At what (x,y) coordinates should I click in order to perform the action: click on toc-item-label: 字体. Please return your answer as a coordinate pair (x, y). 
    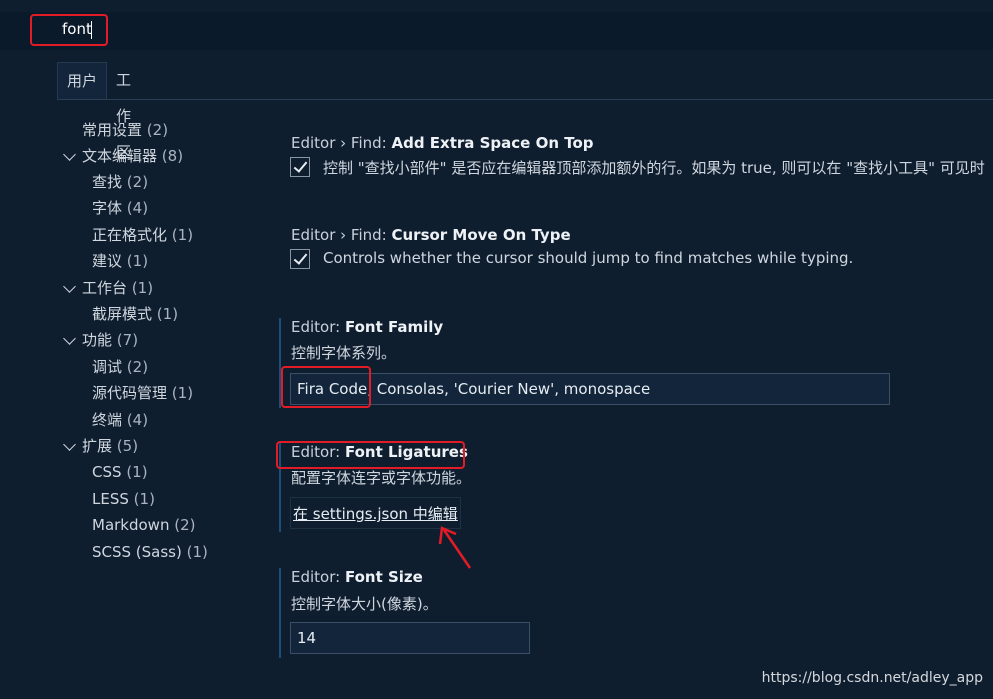
    Looking at the image, I should click on (107, 208).